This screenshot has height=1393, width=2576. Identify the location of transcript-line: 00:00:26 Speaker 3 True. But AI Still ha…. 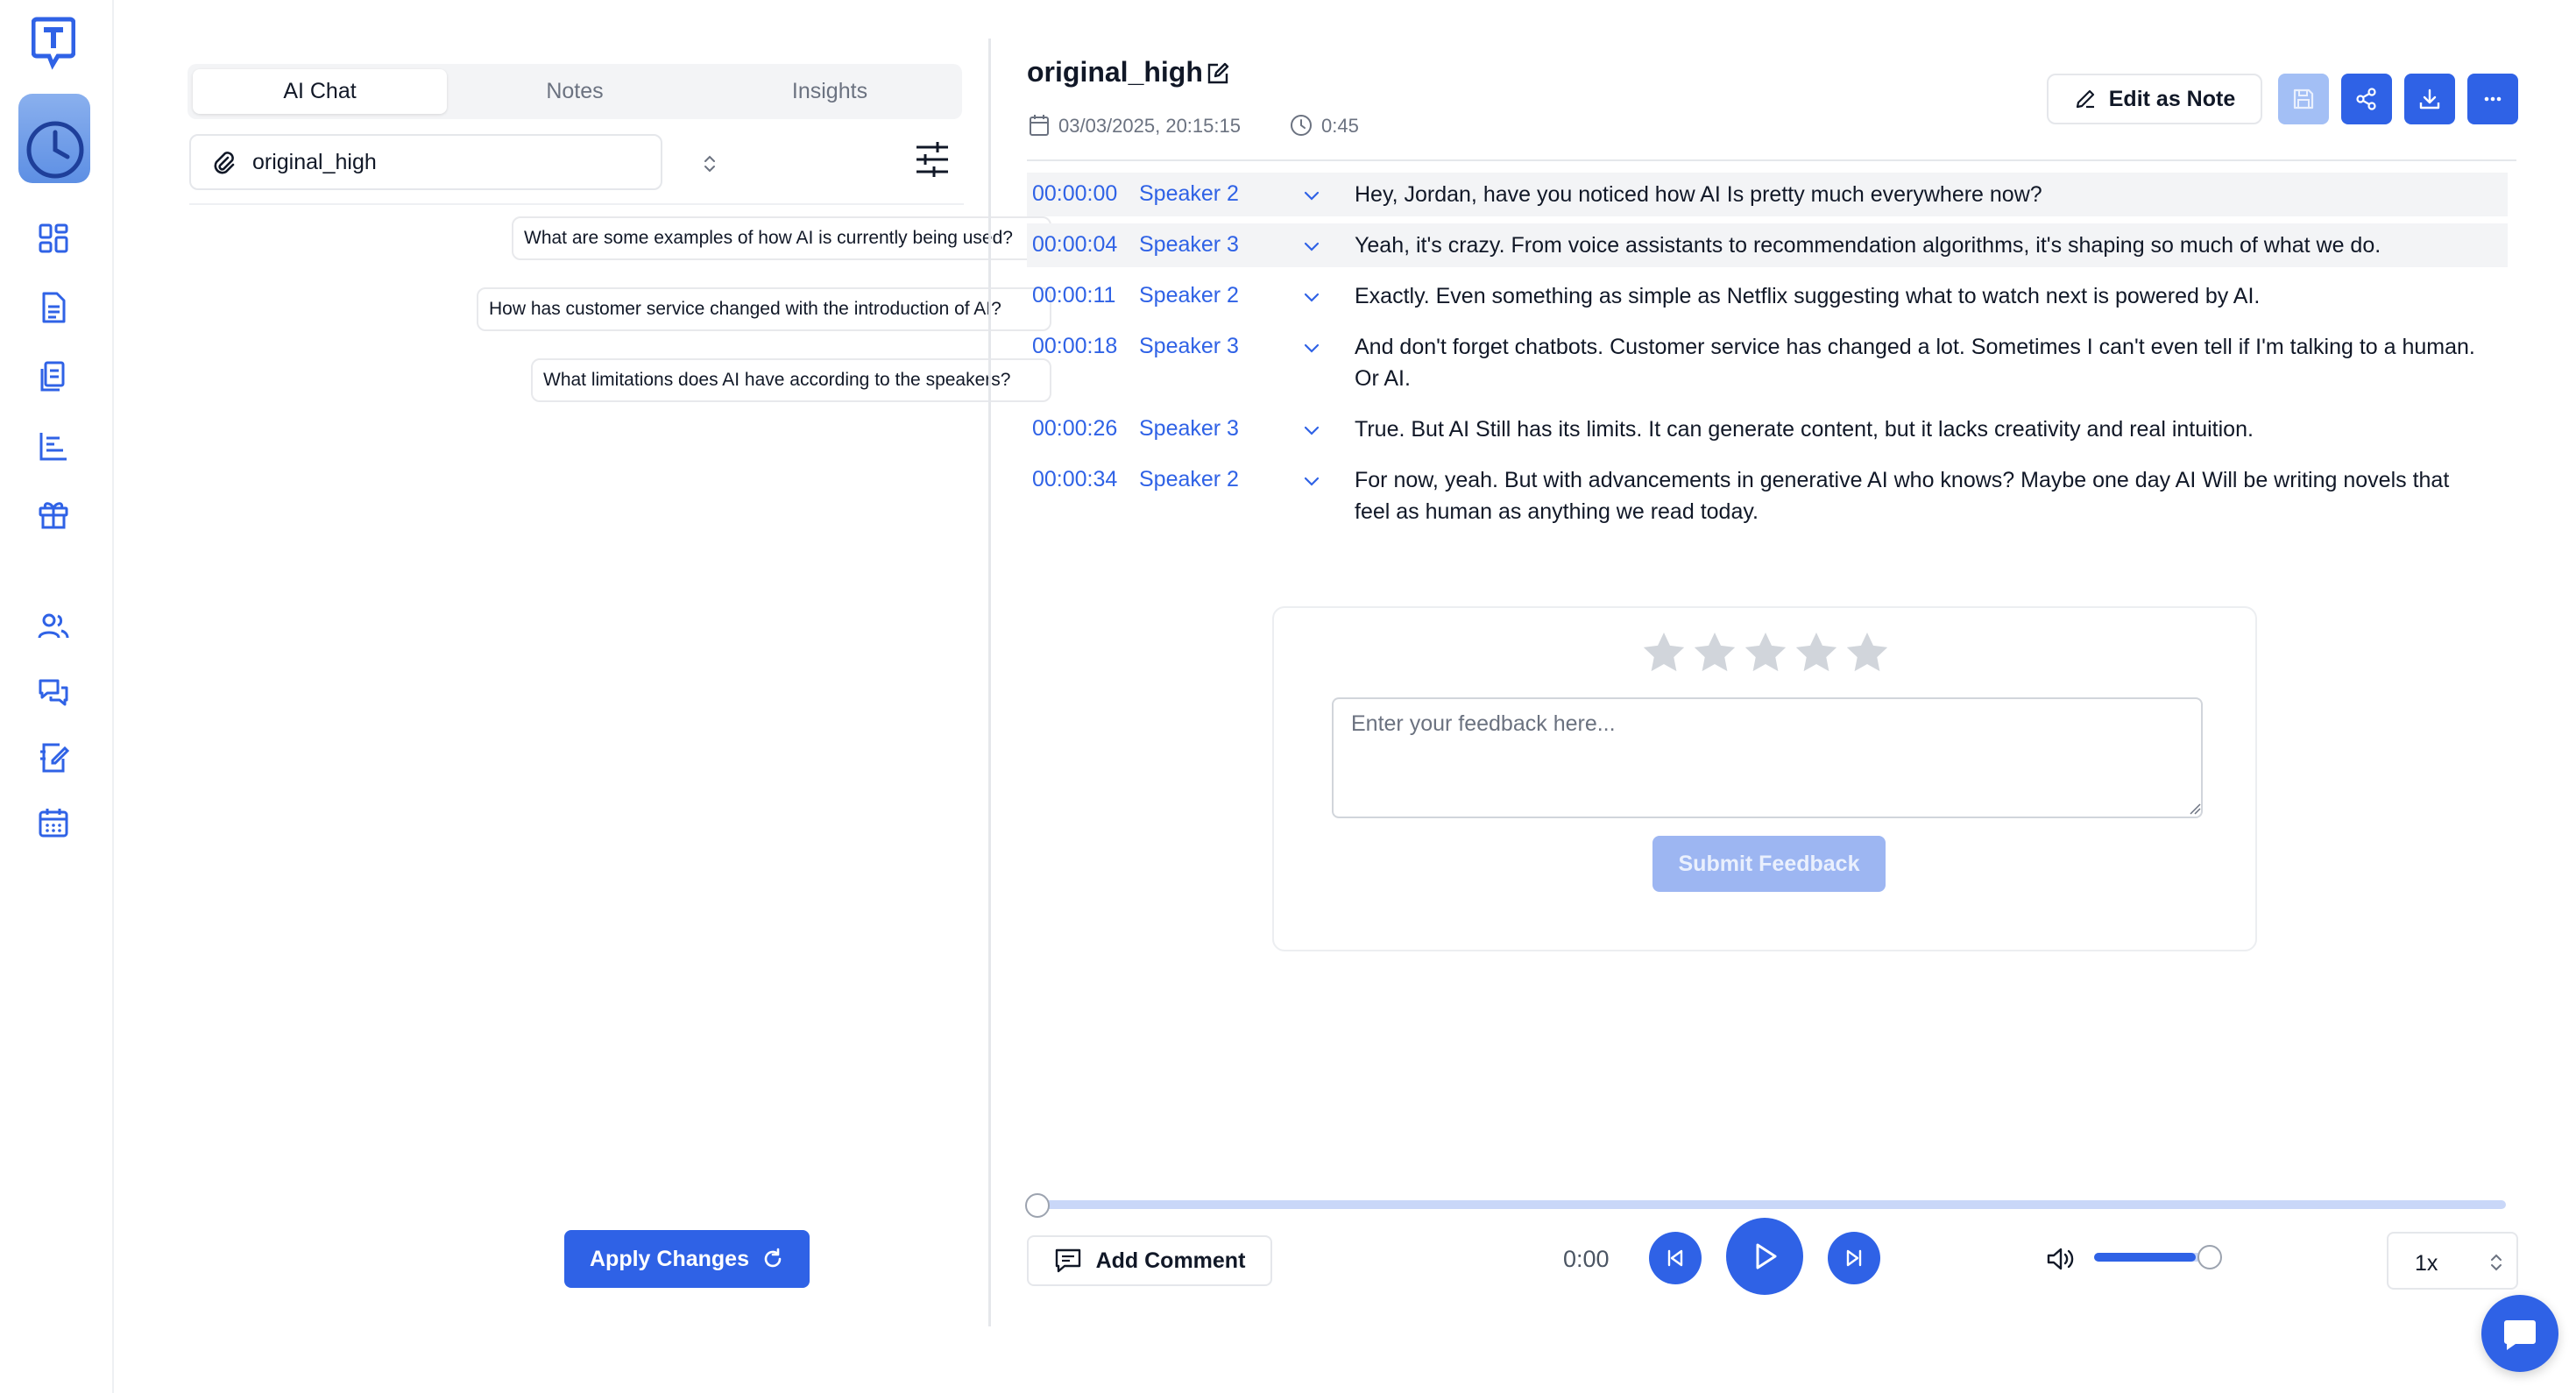
(1767, 429).